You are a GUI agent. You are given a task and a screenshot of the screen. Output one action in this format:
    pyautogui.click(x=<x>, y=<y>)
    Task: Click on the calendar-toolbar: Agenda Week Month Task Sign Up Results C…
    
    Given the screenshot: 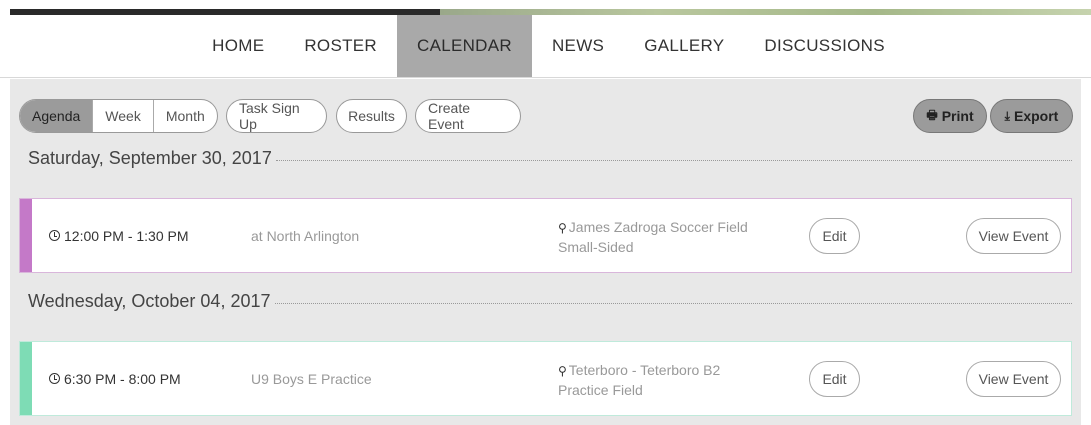 What is the action you would take?
    pyautogui.click(x=546, y=116)
    